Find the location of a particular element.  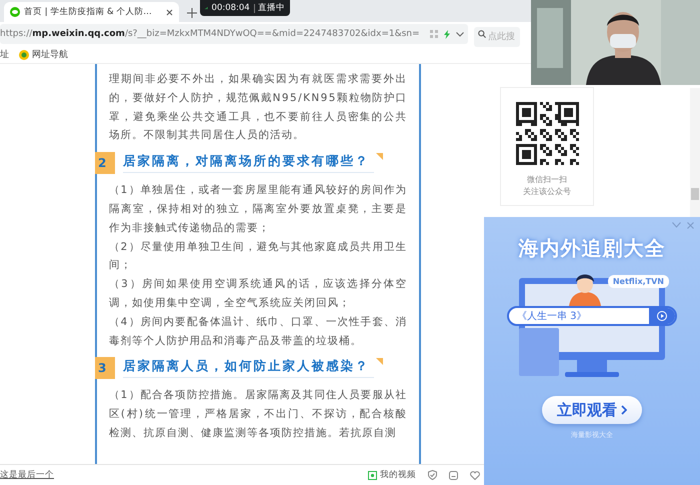

section-heading: 居家隔离人员，如何防止家人被感染？ is located at coordinates (248, 368).